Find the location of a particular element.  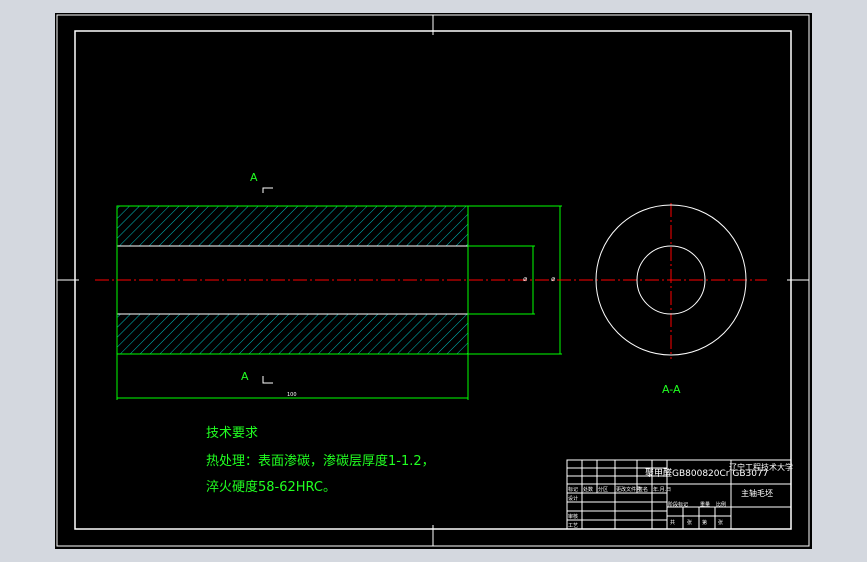

section-mark-top: A is located at coordinates (254, 177).